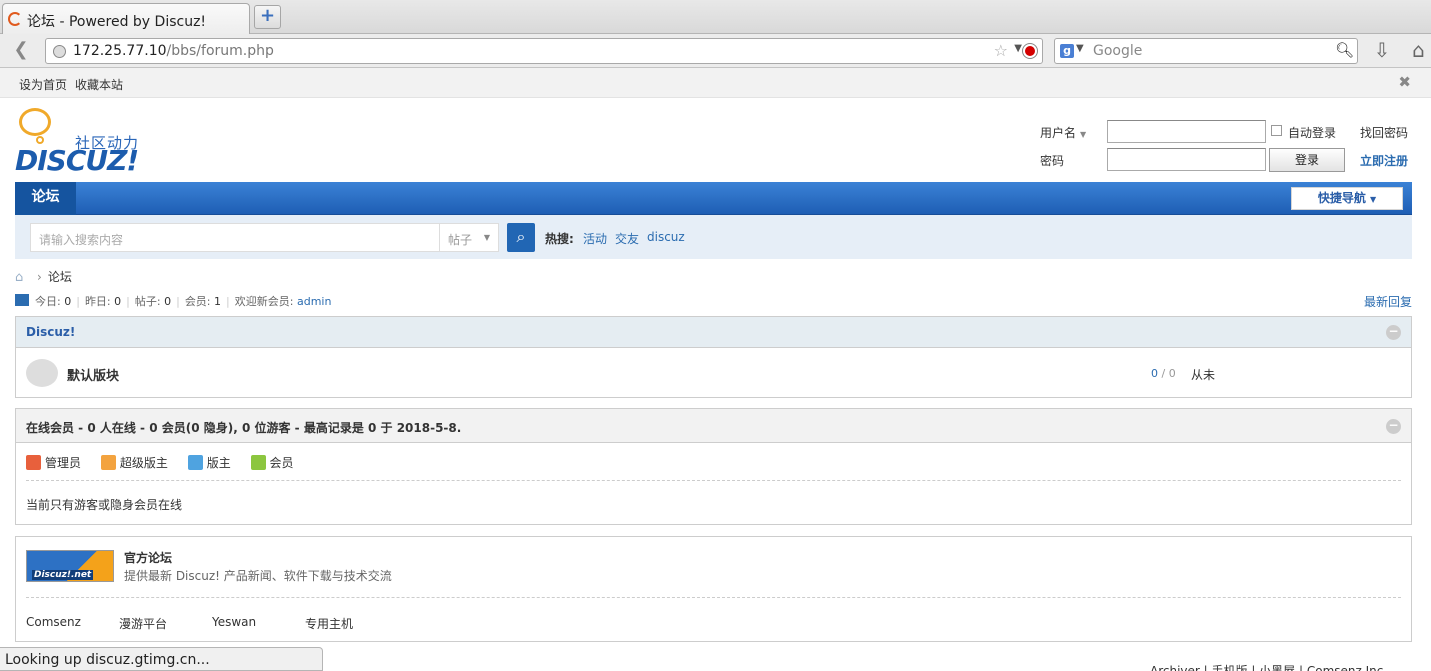  Describe the element at coordinates (48, 301) in the screenshot. I see `today-label: 今日:` at that location.